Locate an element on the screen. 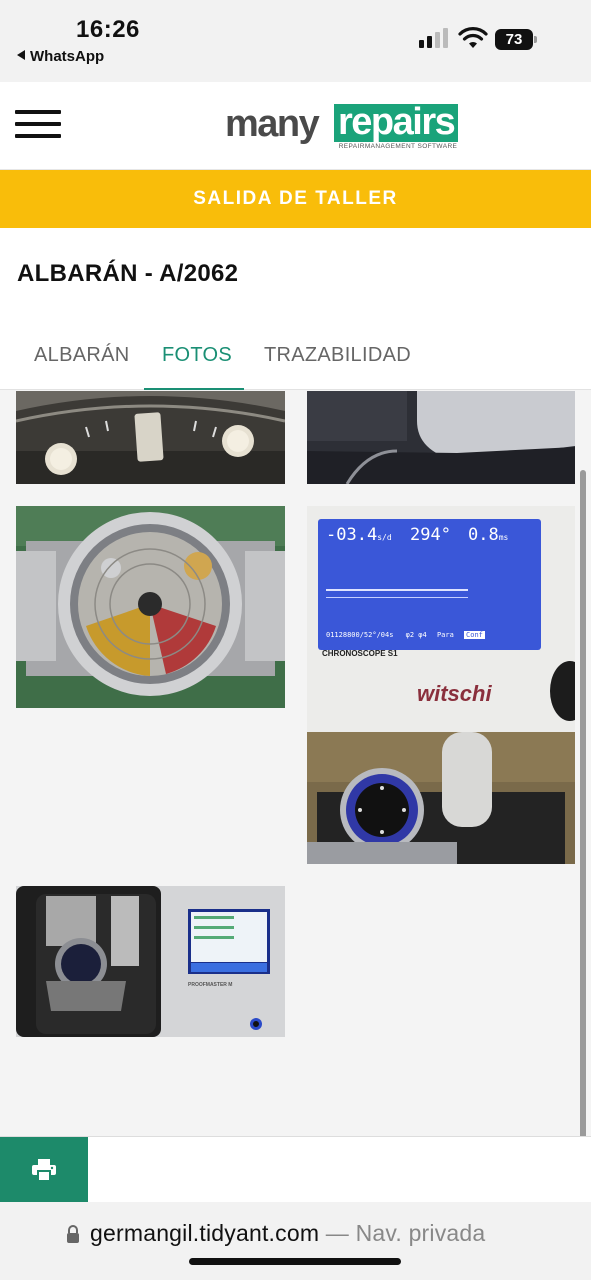 Image resolution: width=591 pixels, height=1280 pixels. wifi-icon is located at coordinates (473, 37).